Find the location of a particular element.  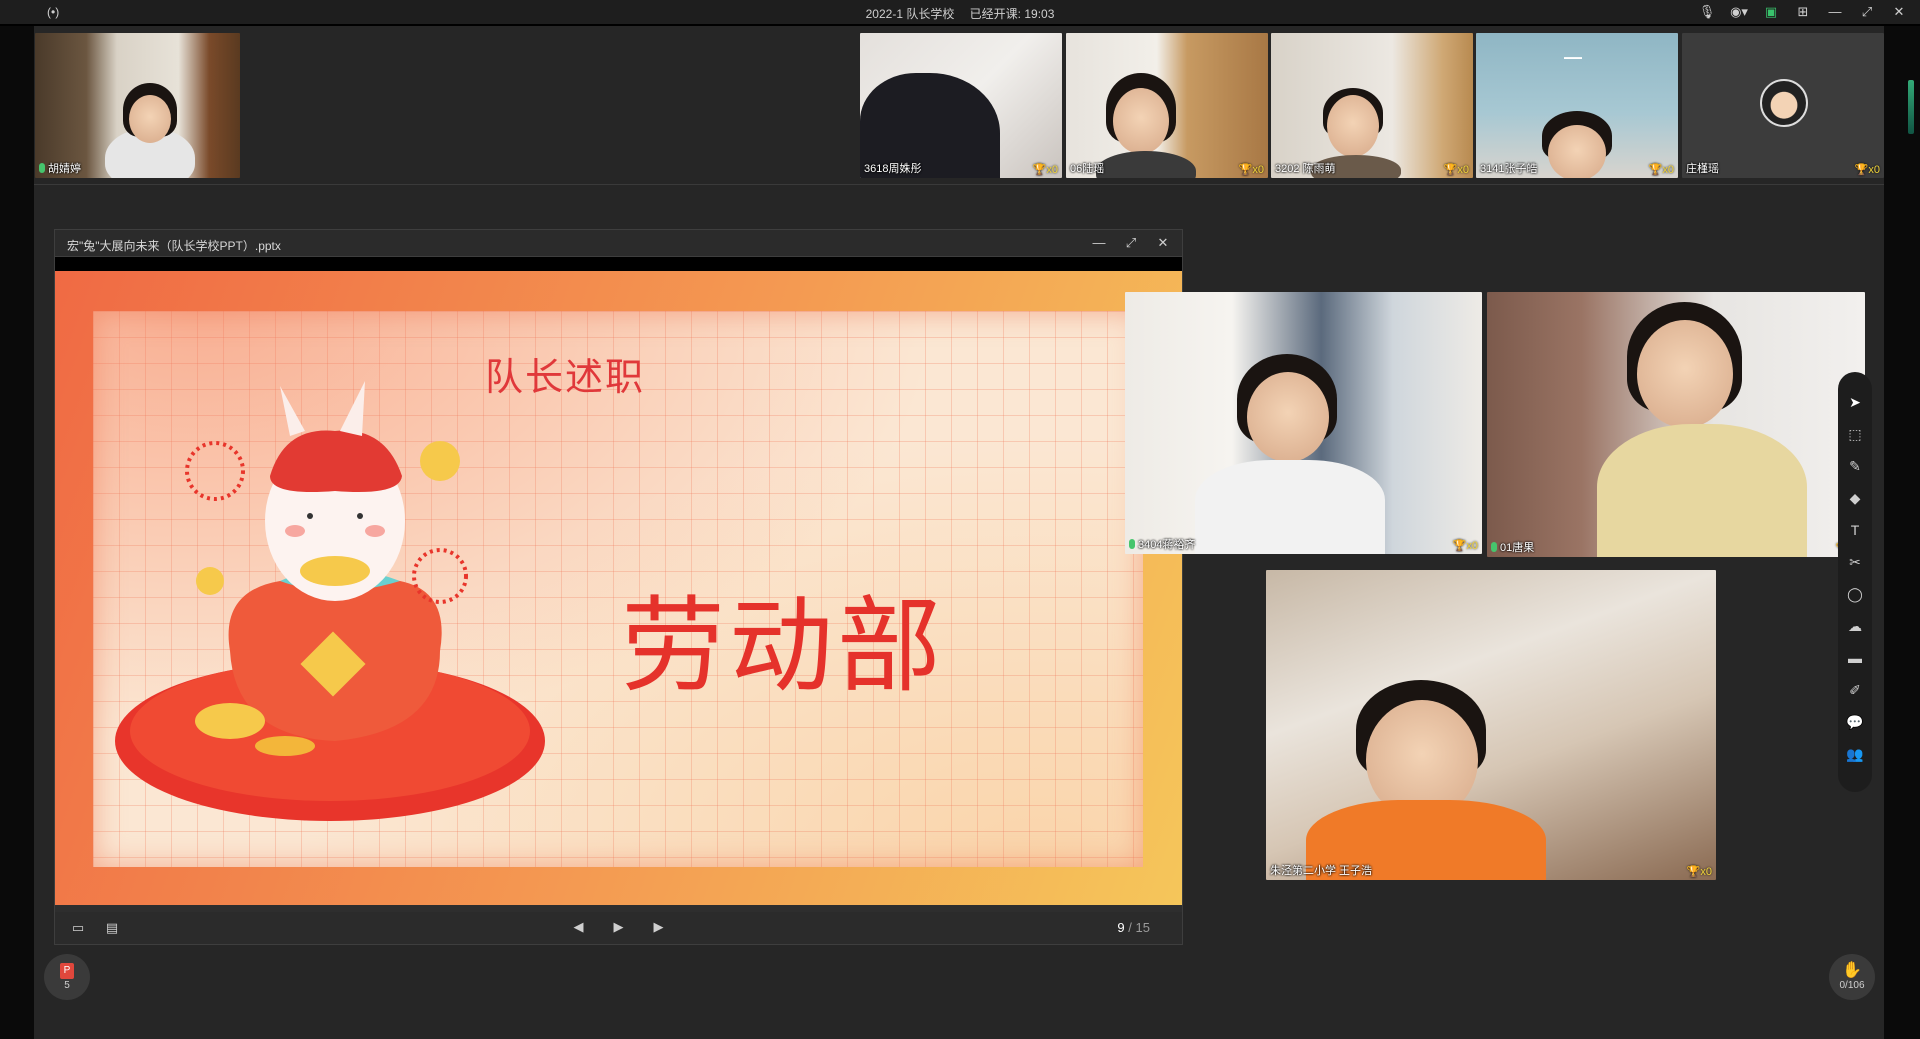

participant-name: 06陆瑶 is located at coordinates (1087, 169).